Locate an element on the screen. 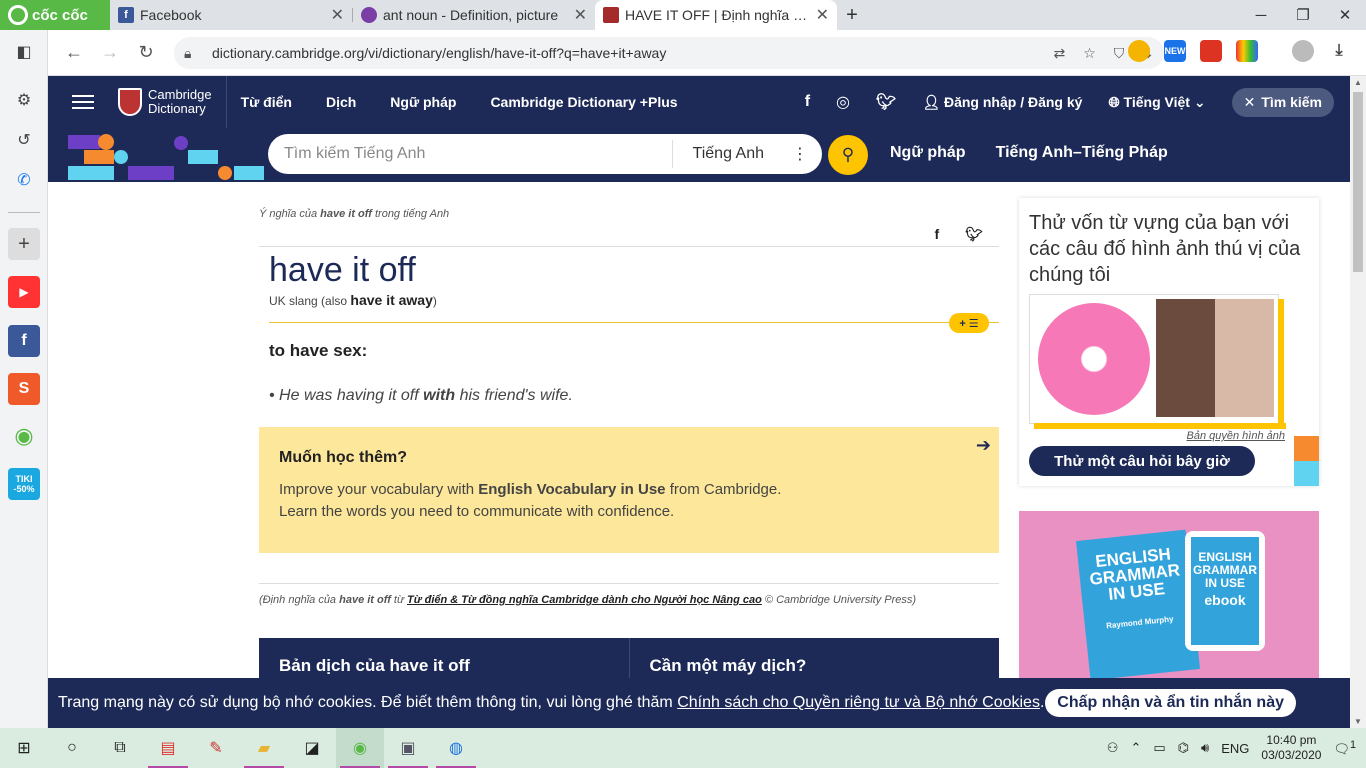 Image resolution: width=1366 pixels, height=768 pixels. learn-more-title: Muốn học thêm? is located at coordinates (343, 457).